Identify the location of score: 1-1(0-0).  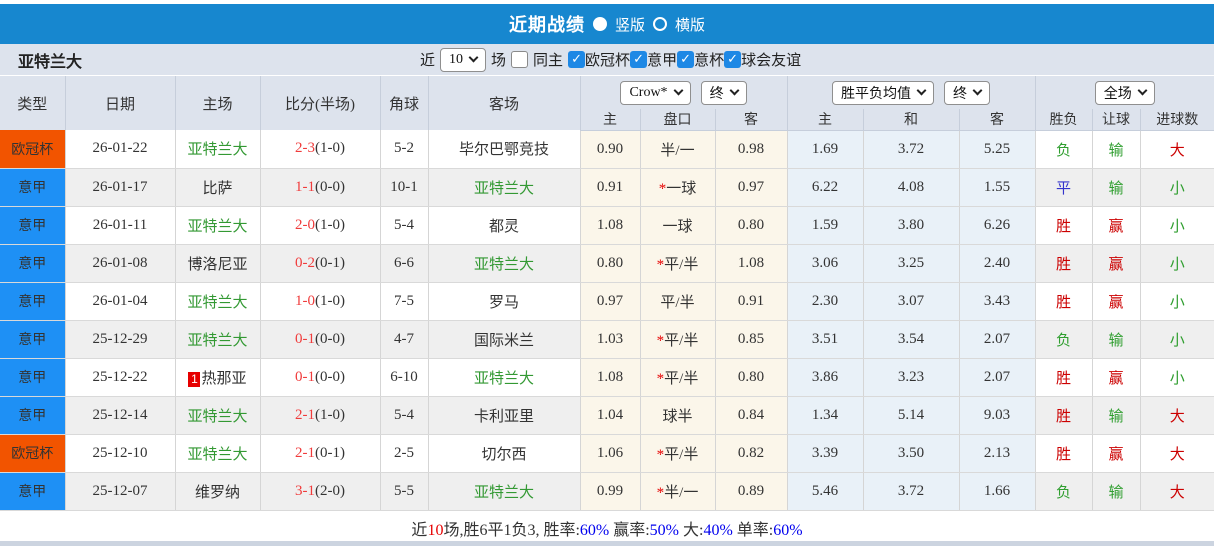
(320, 187).